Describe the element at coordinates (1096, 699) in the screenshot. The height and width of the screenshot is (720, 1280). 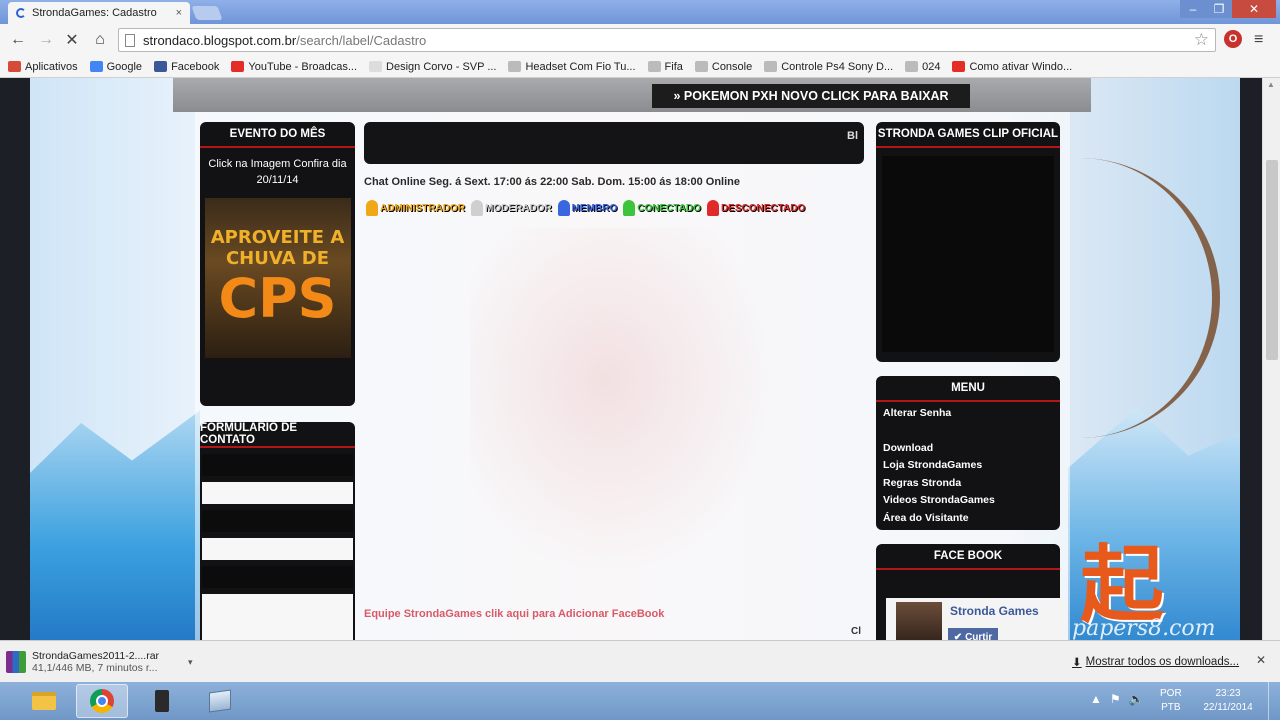
I see `tray-expand-icon: ▲` at that location.